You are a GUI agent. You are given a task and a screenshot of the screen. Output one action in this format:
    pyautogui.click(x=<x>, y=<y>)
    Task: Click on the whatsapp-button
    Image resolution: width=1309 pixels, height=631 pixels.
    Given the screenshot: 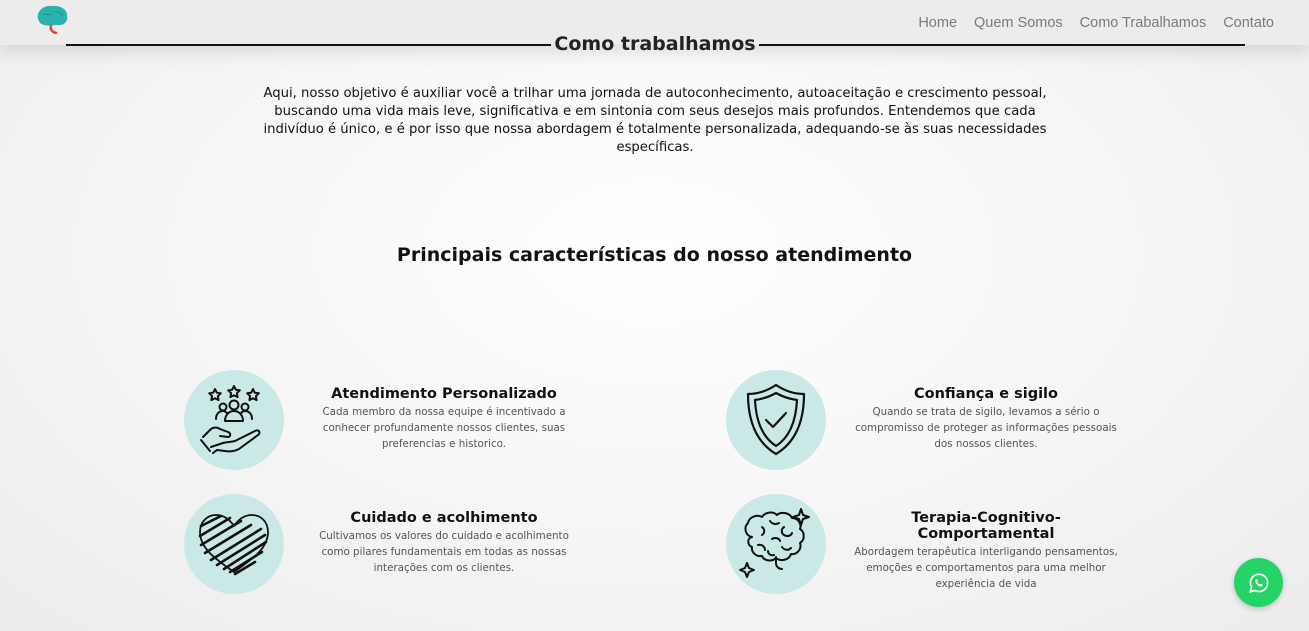 What is the action you would take?
    pyautogui.click(x=1258, y=582)
    